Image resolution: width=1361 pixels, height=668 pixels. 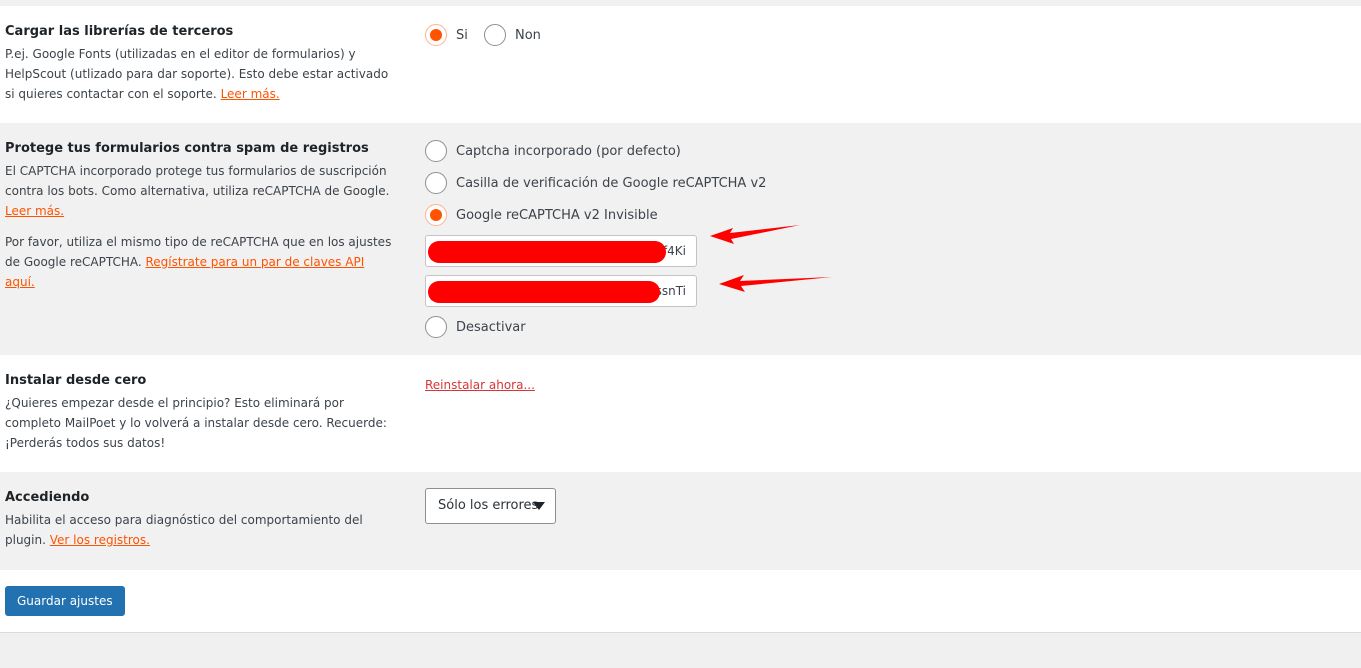 What do you see at coordinates (557, 215) in the screenshot?
I see `radio-label: Google reCAPTCHA v2 Invisible` at bounding box center [557, 215].